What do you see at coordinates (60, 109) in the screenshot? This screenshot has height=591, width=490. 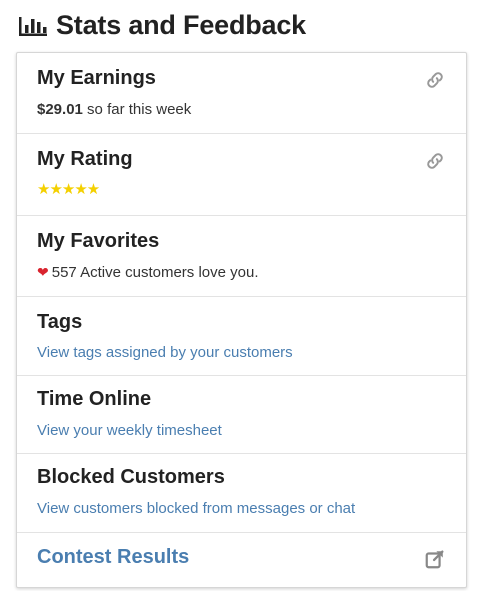 I see `earnings-amount: $29.01` at bounding box center [60, 109].